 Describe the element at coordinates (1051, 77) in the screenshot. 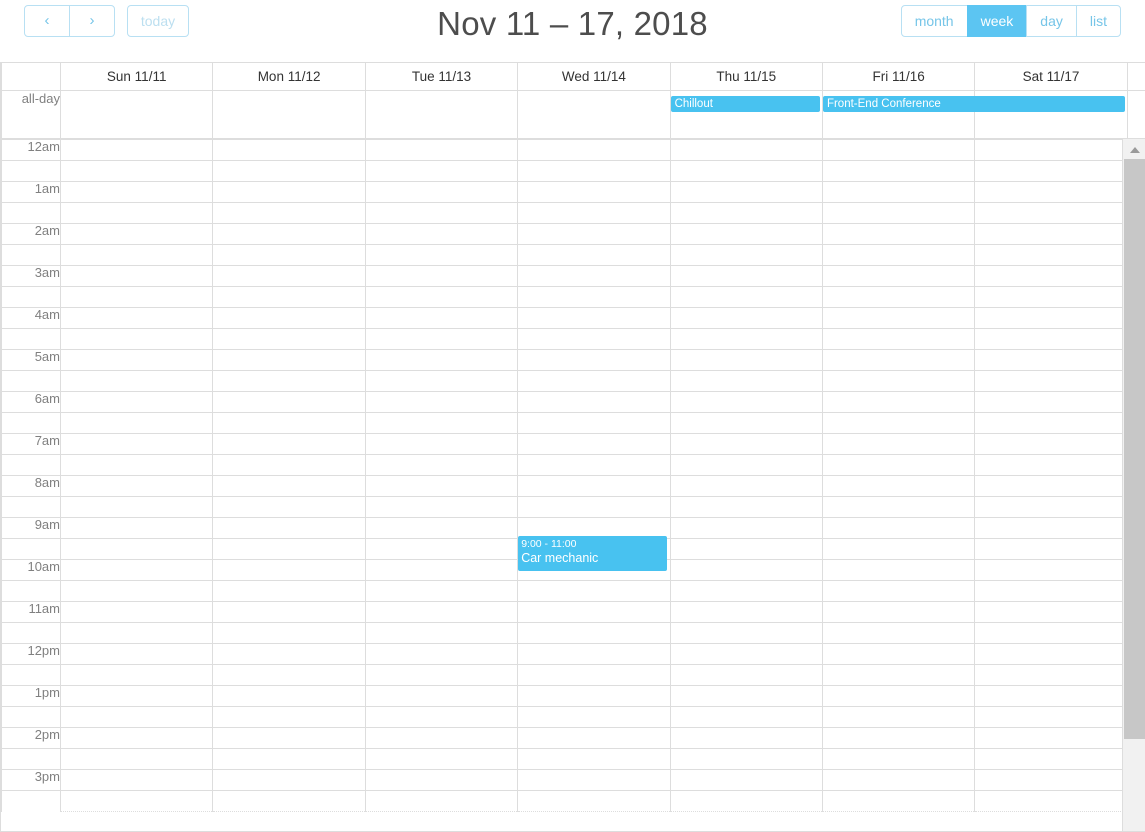

I see `day-header-sat: Sat 11/17` at that location.